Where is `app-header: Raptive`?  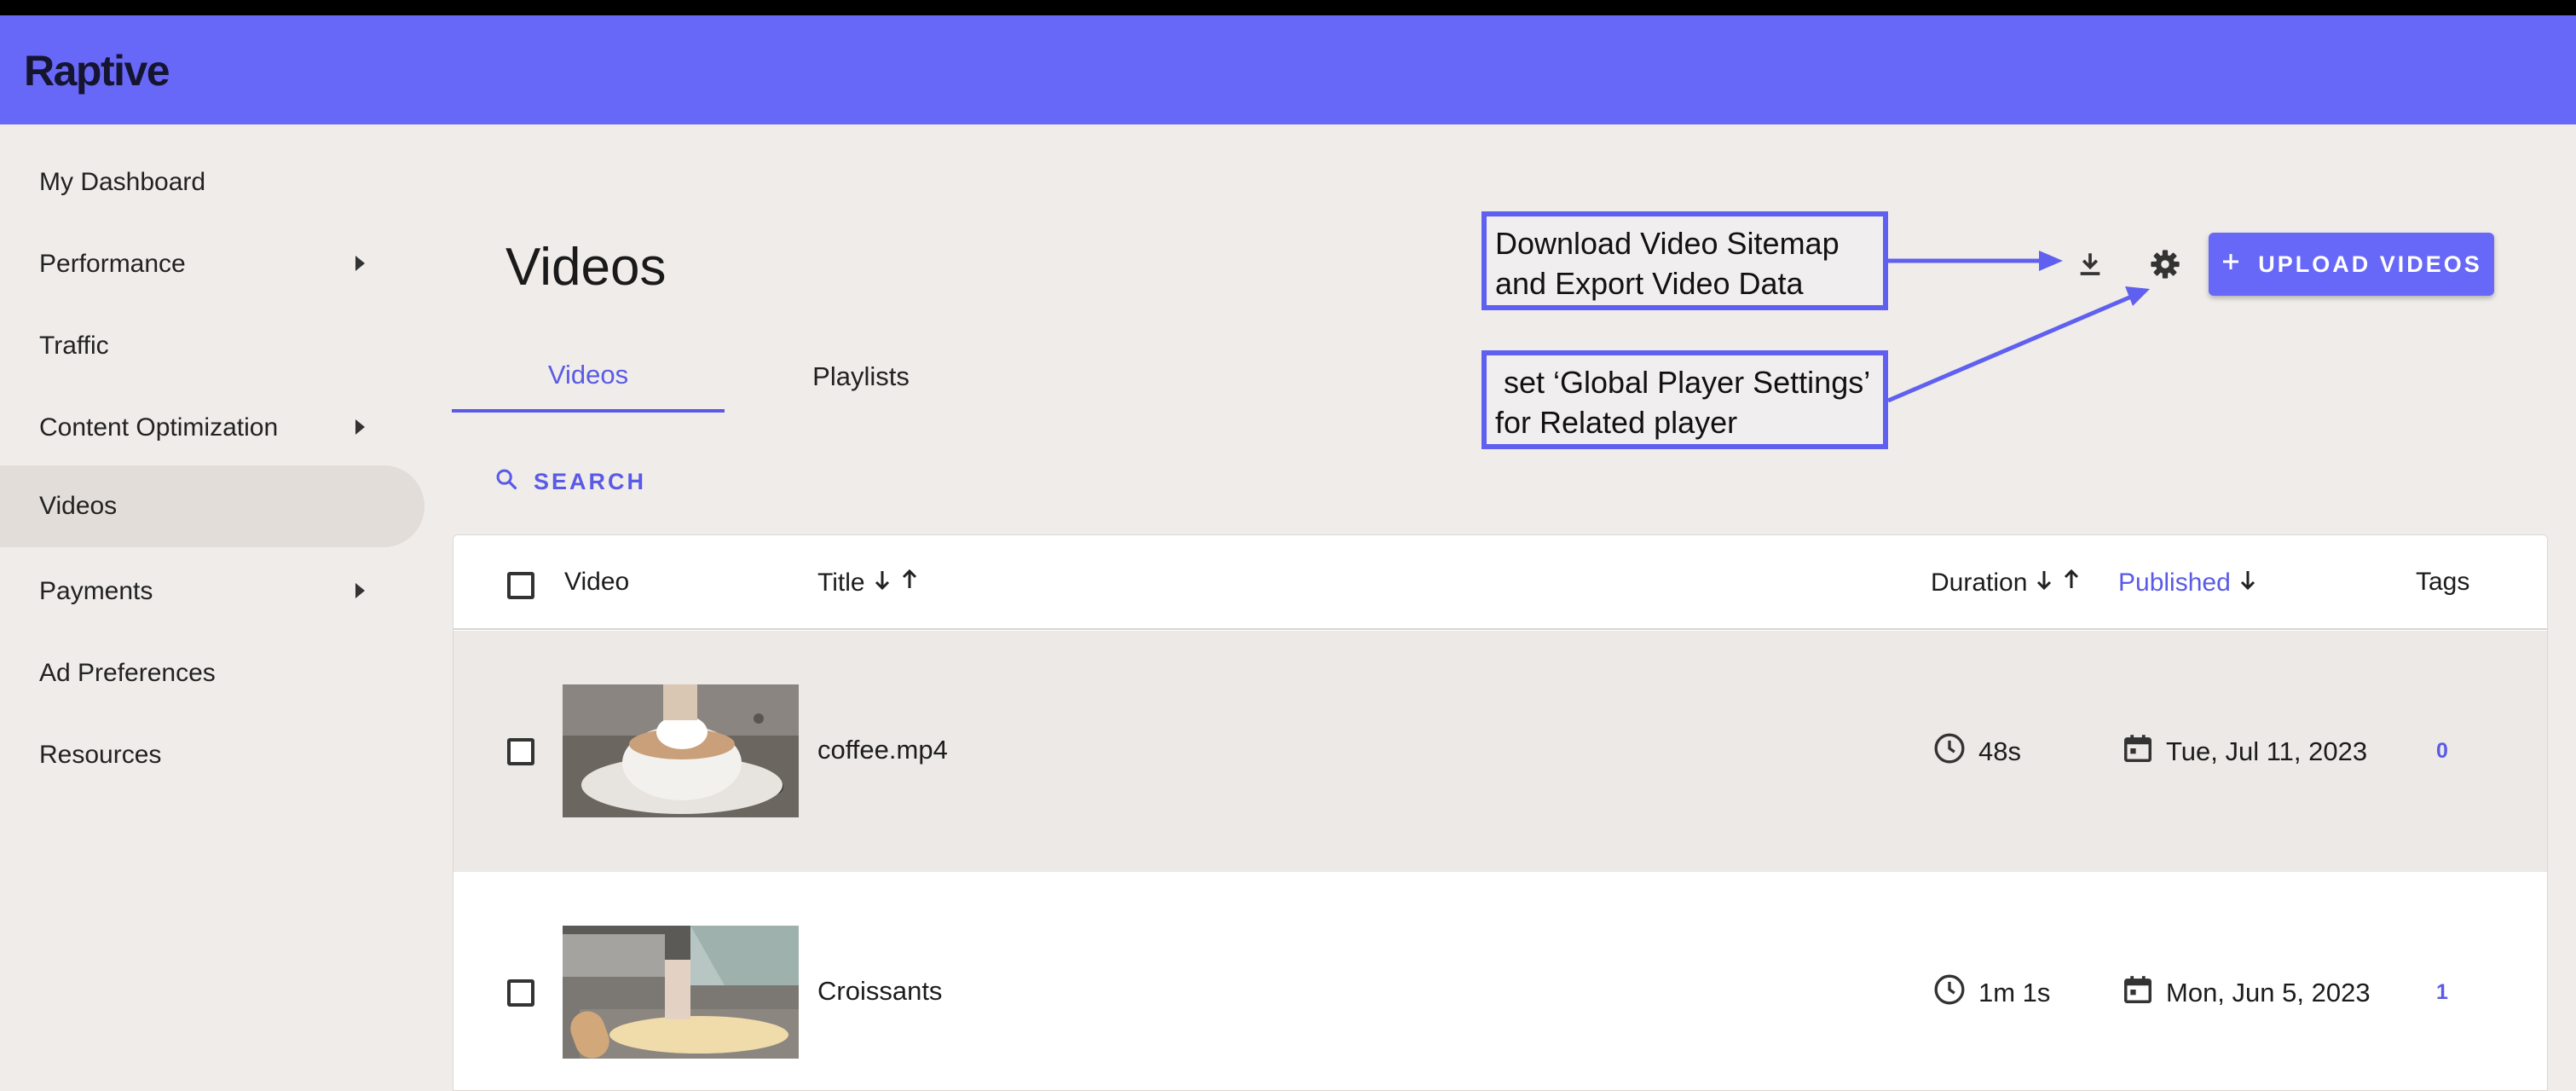 app-header: Raptive is located at coordinates (1288, 69).